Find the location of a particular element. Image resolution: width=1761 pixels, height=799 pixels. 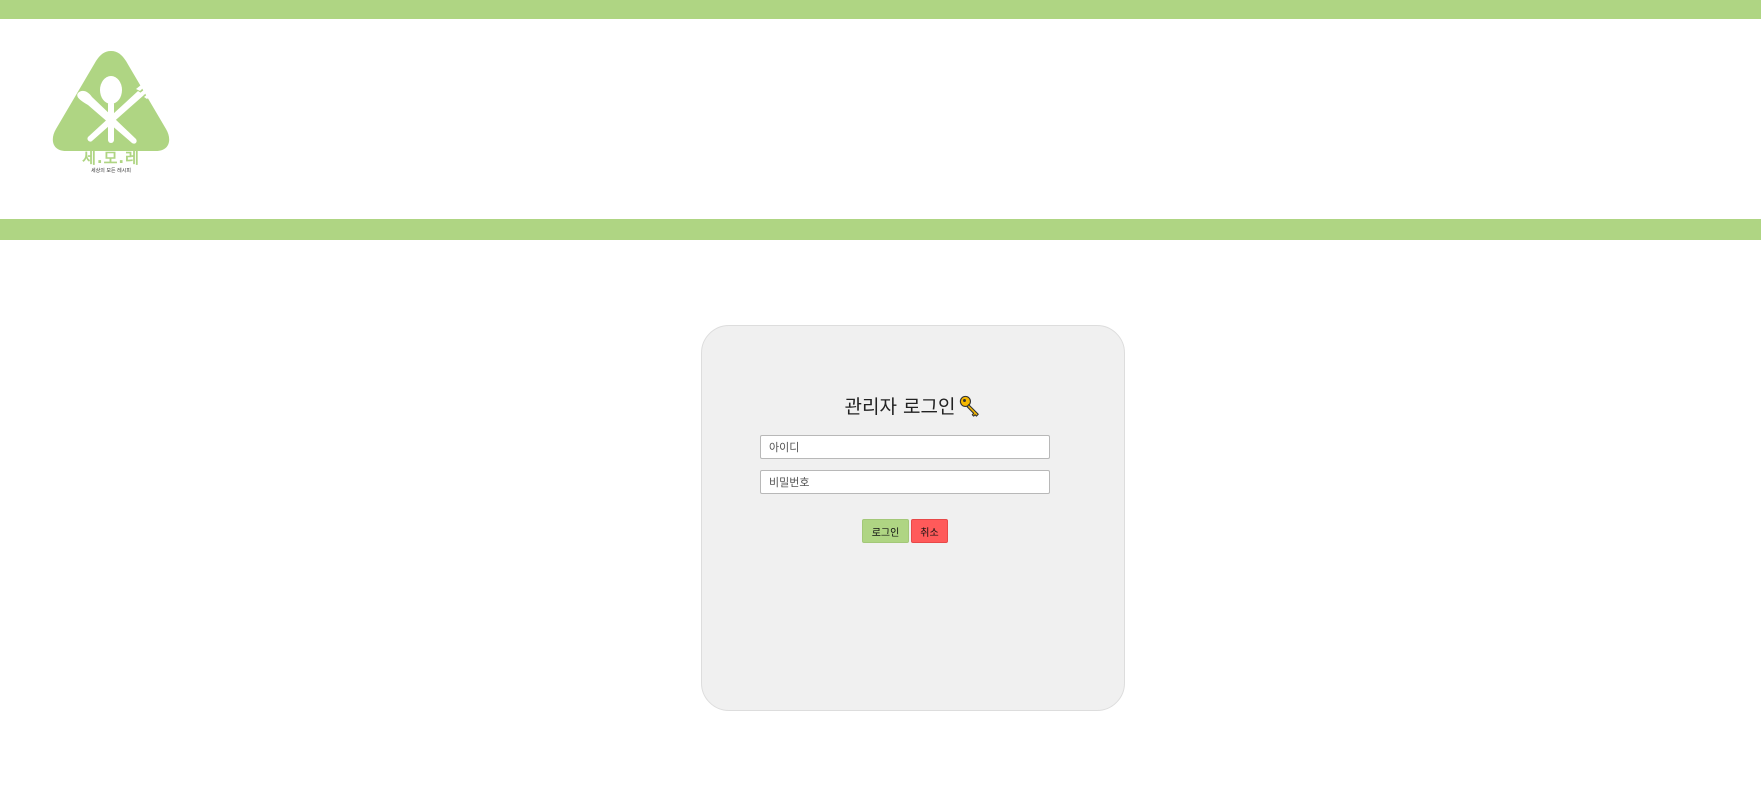

nav-bar is located at coordinates (880, 229).